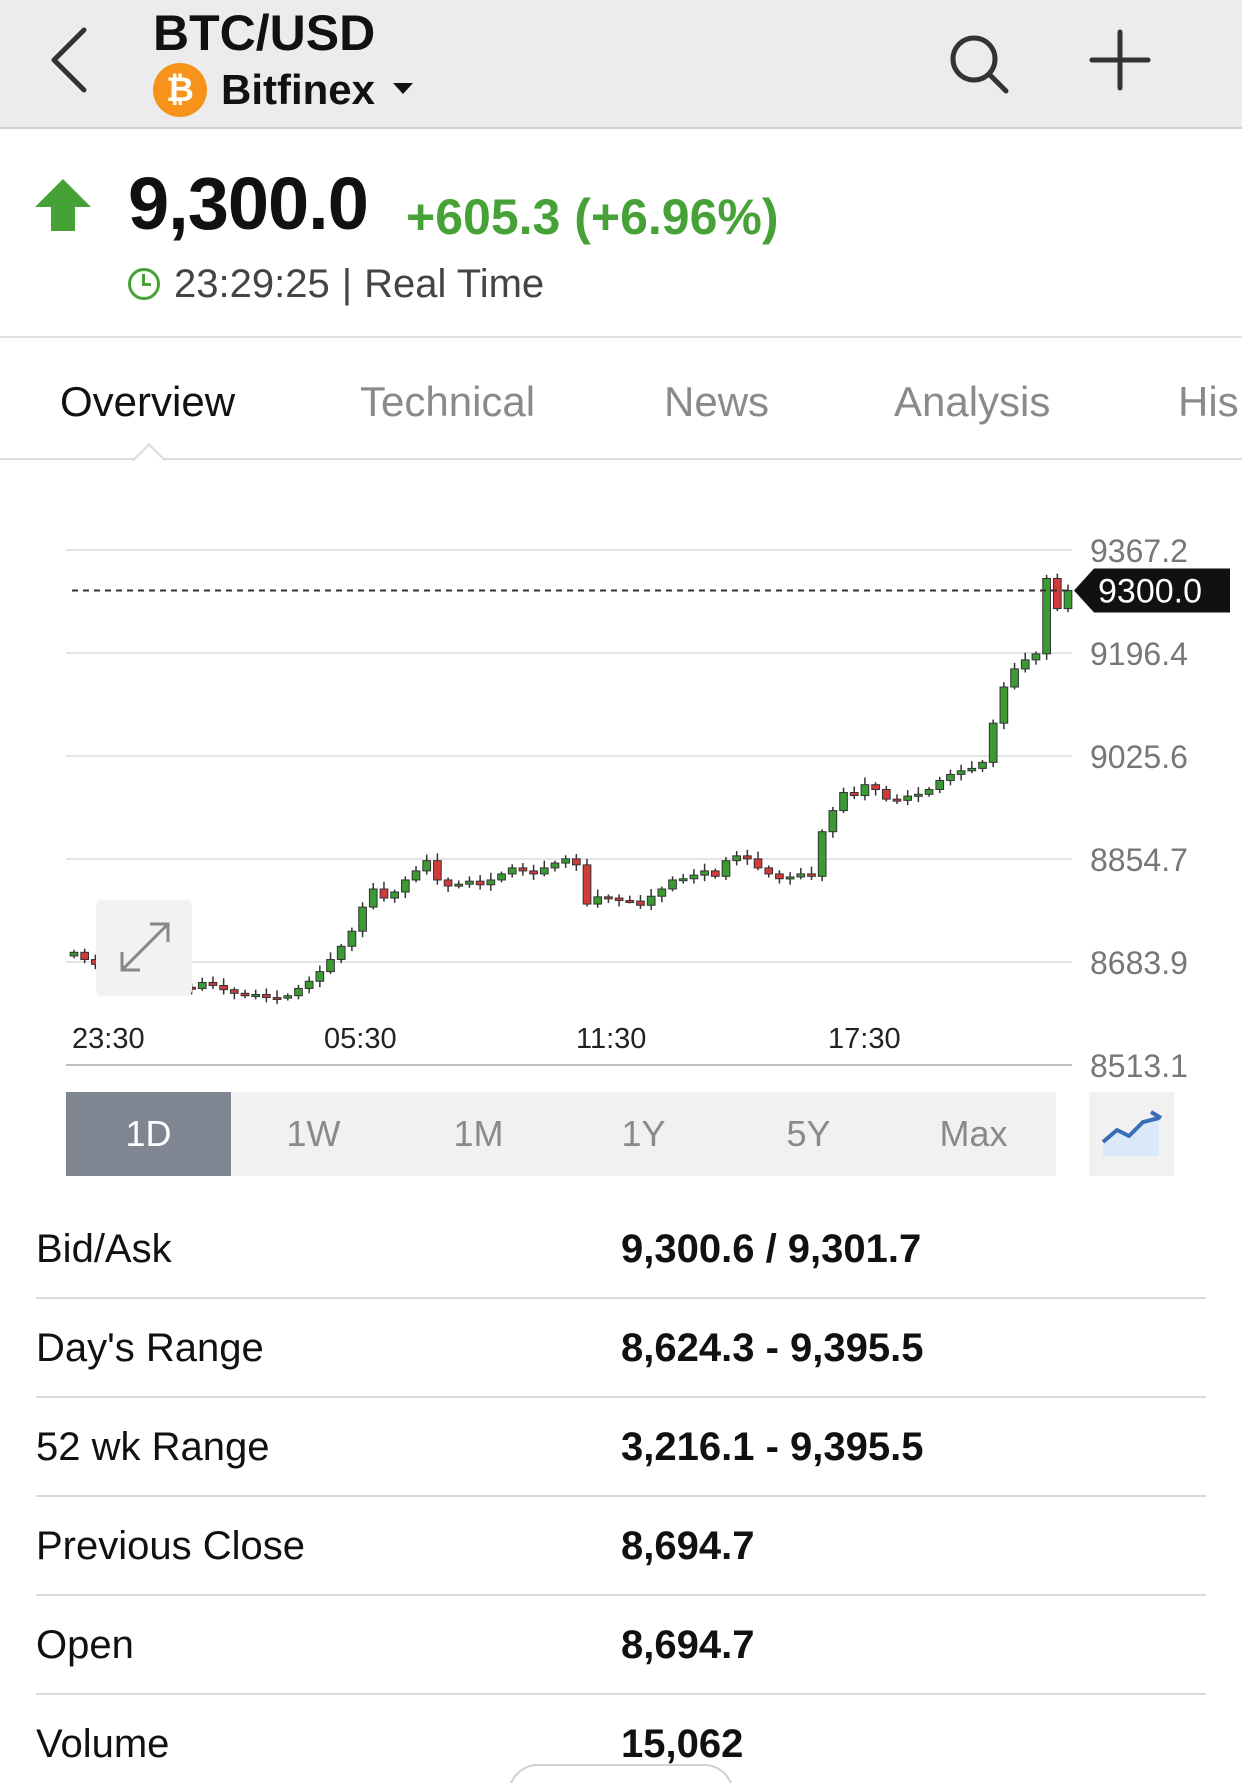 The image size is (1242, 1783). What do you see at coordinates (1139, 860) in the screenshot?
I see `y-tick-label: 8854.7` at bounding box center [1139, 860].